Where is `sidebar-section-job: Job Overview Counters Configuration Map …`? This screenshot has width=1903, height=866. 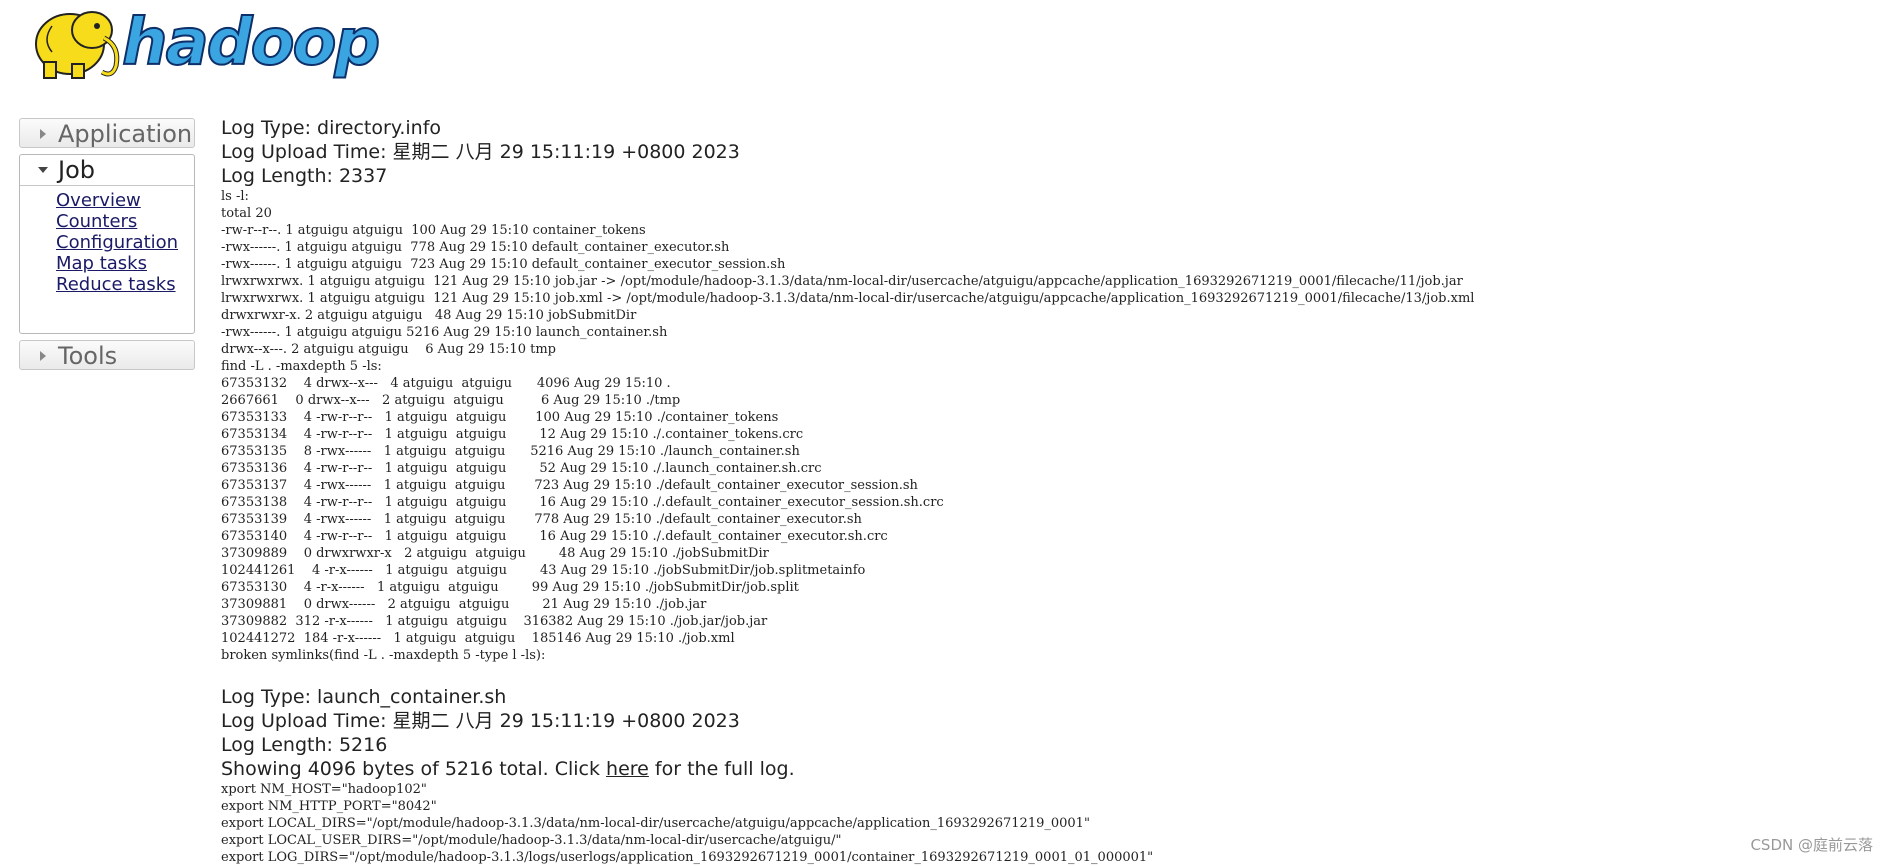 sidebar-section-job: Job Overview Counters Configuration Map … is located at coordinates (107, 244).